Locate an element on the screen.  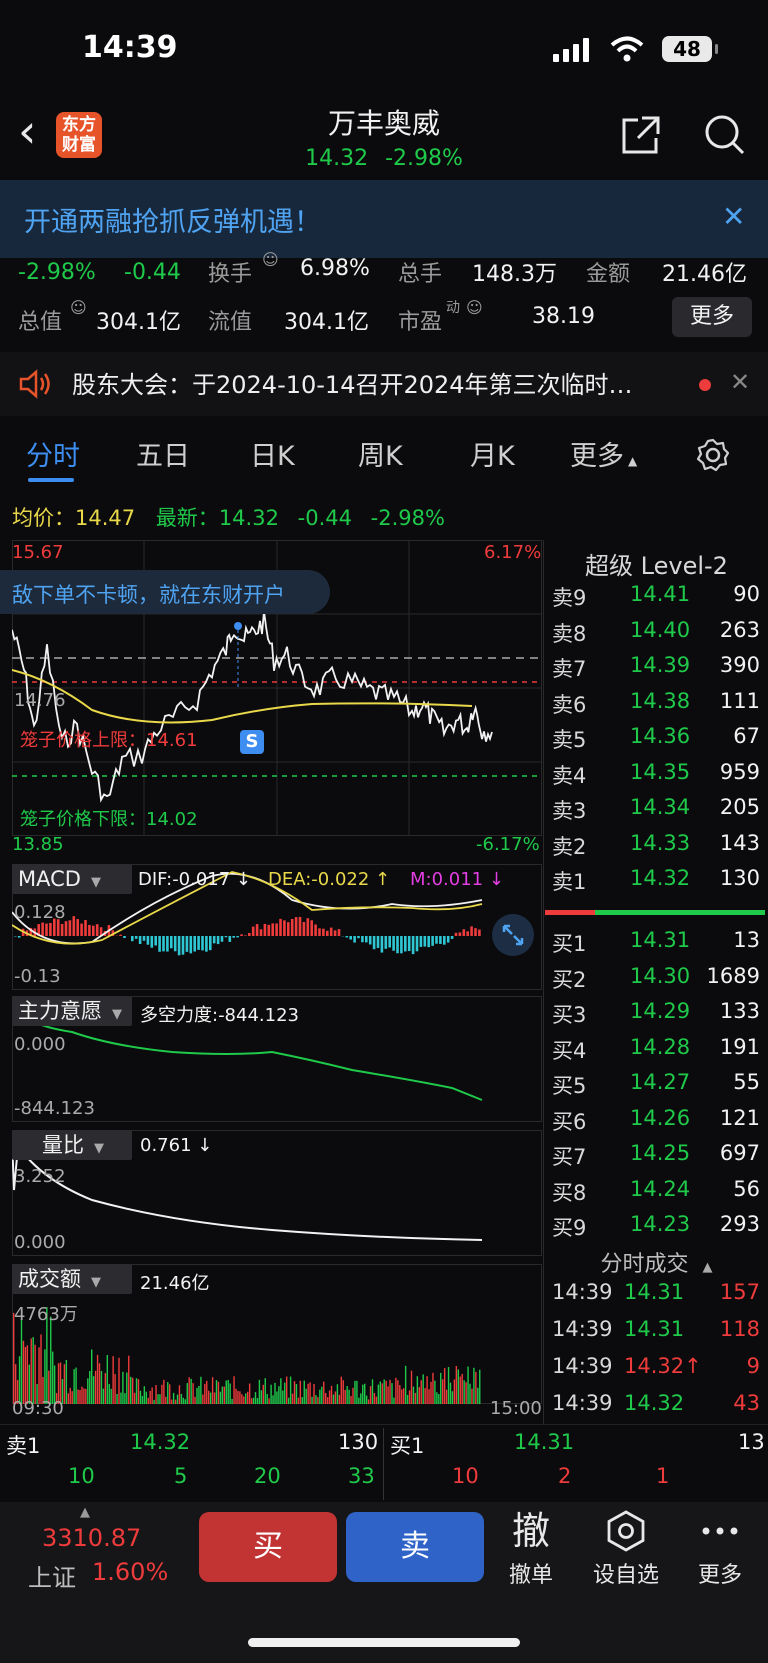
more-menu-button: 更多 is located at coordinates (720, 1547).